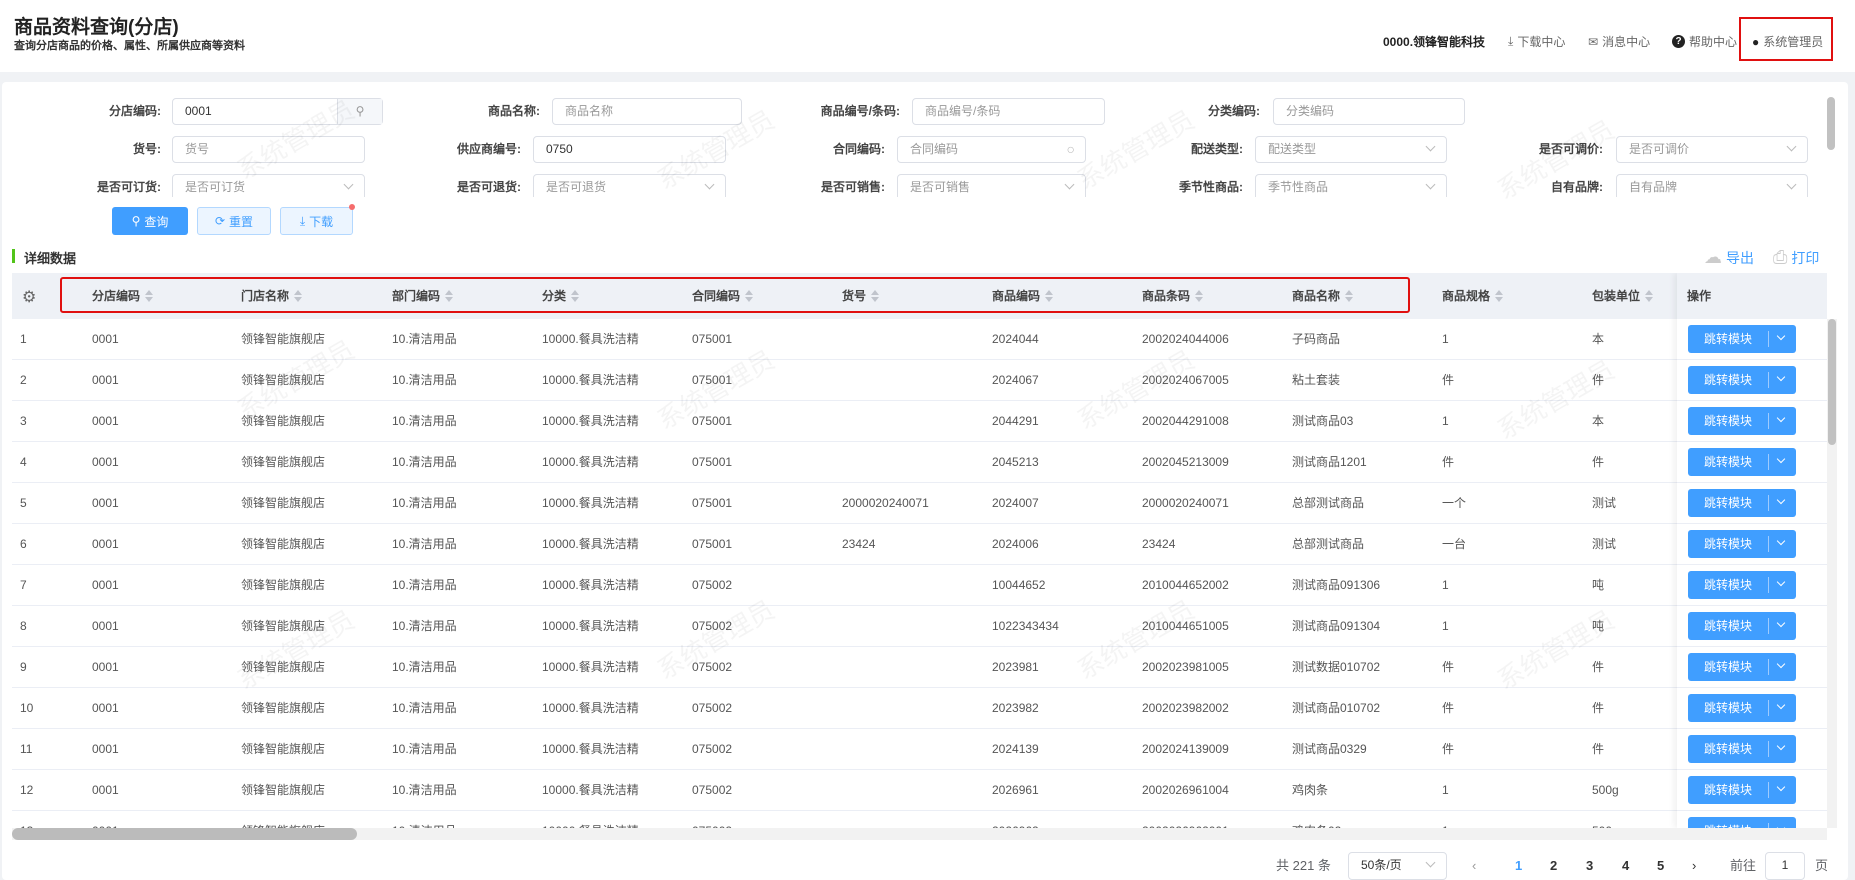 This screenshot has width=1855, height=880. I want to click on row-index: 3, so click(23, 421).